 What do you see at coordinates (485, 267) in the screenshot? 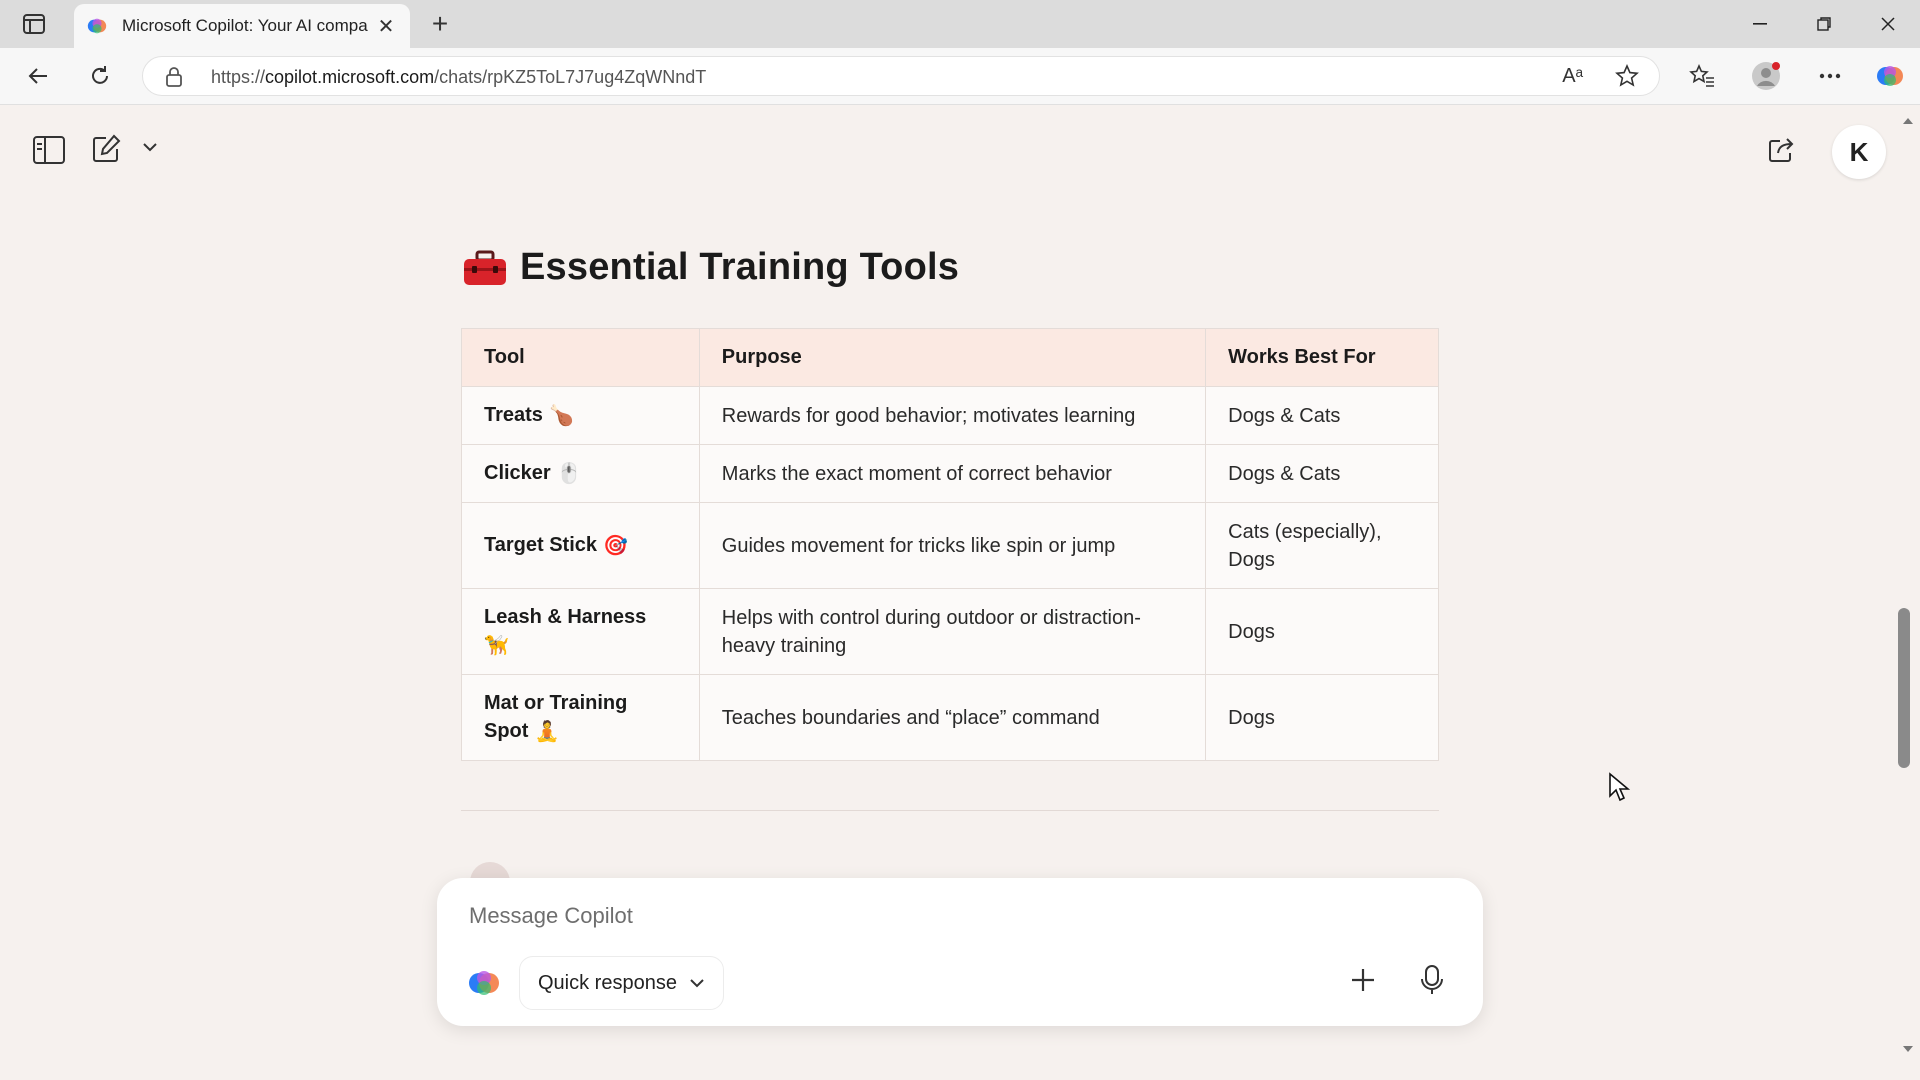
I see `toolbox-icon` at bounding box center [485, 267].